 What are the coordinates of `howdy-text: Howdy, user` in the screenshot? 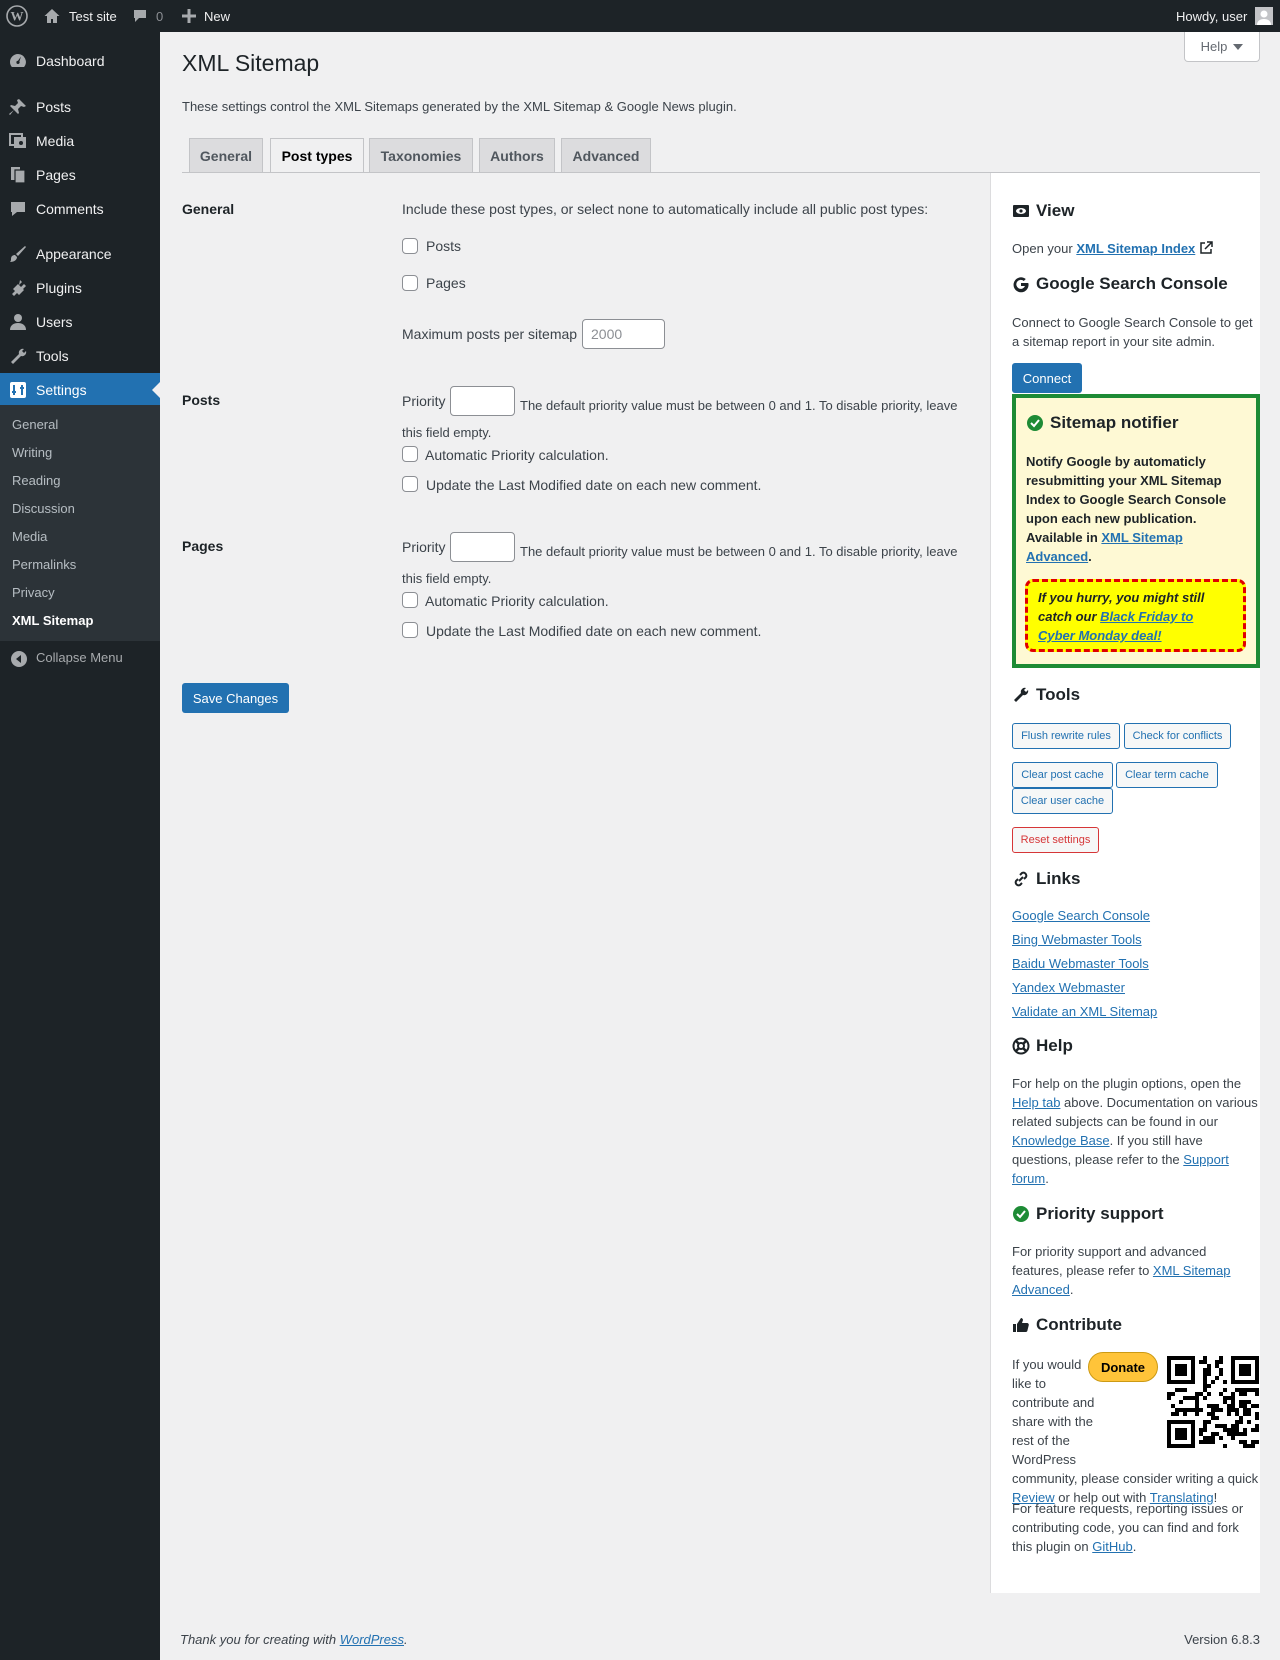 It's located at (1212, 16).